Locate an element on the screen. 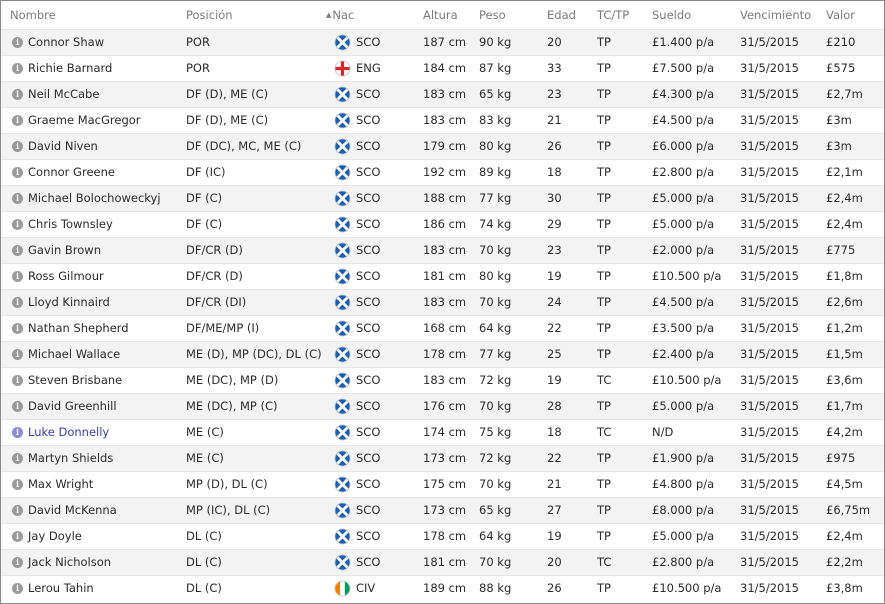 This screenshot has height=604, width=885. player-name: David Niven is located at coordinates (63, 146).